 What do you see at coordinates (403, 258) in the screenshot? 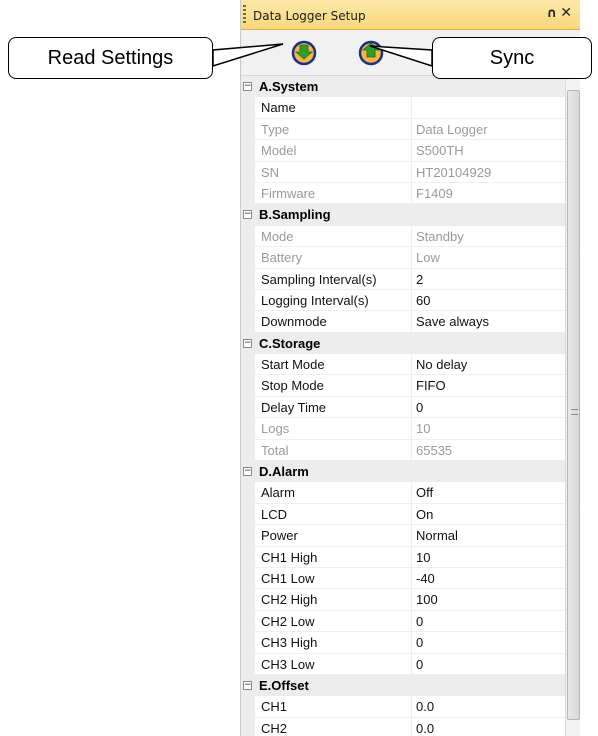
I see `property-row: Battery Low` at bounding box center [403, 258].